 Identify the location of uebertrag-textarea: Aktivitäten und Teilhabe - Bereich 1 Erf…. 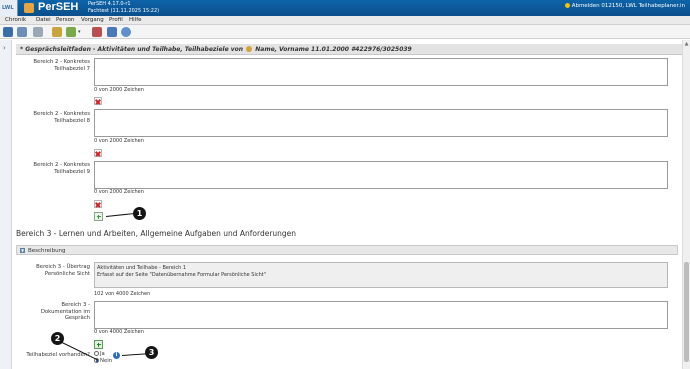
(381, 275).